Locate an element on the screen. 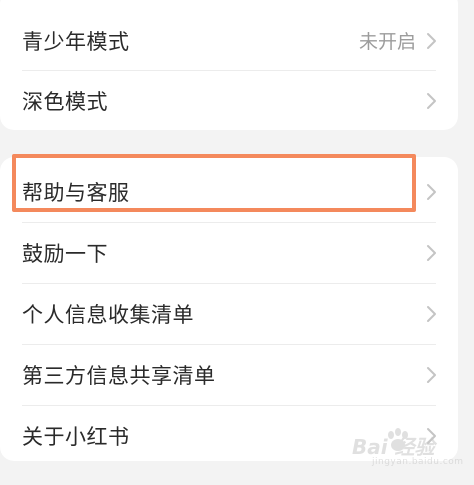  setting-row-about: 关于小红书 is located at coordinates (229, 435).